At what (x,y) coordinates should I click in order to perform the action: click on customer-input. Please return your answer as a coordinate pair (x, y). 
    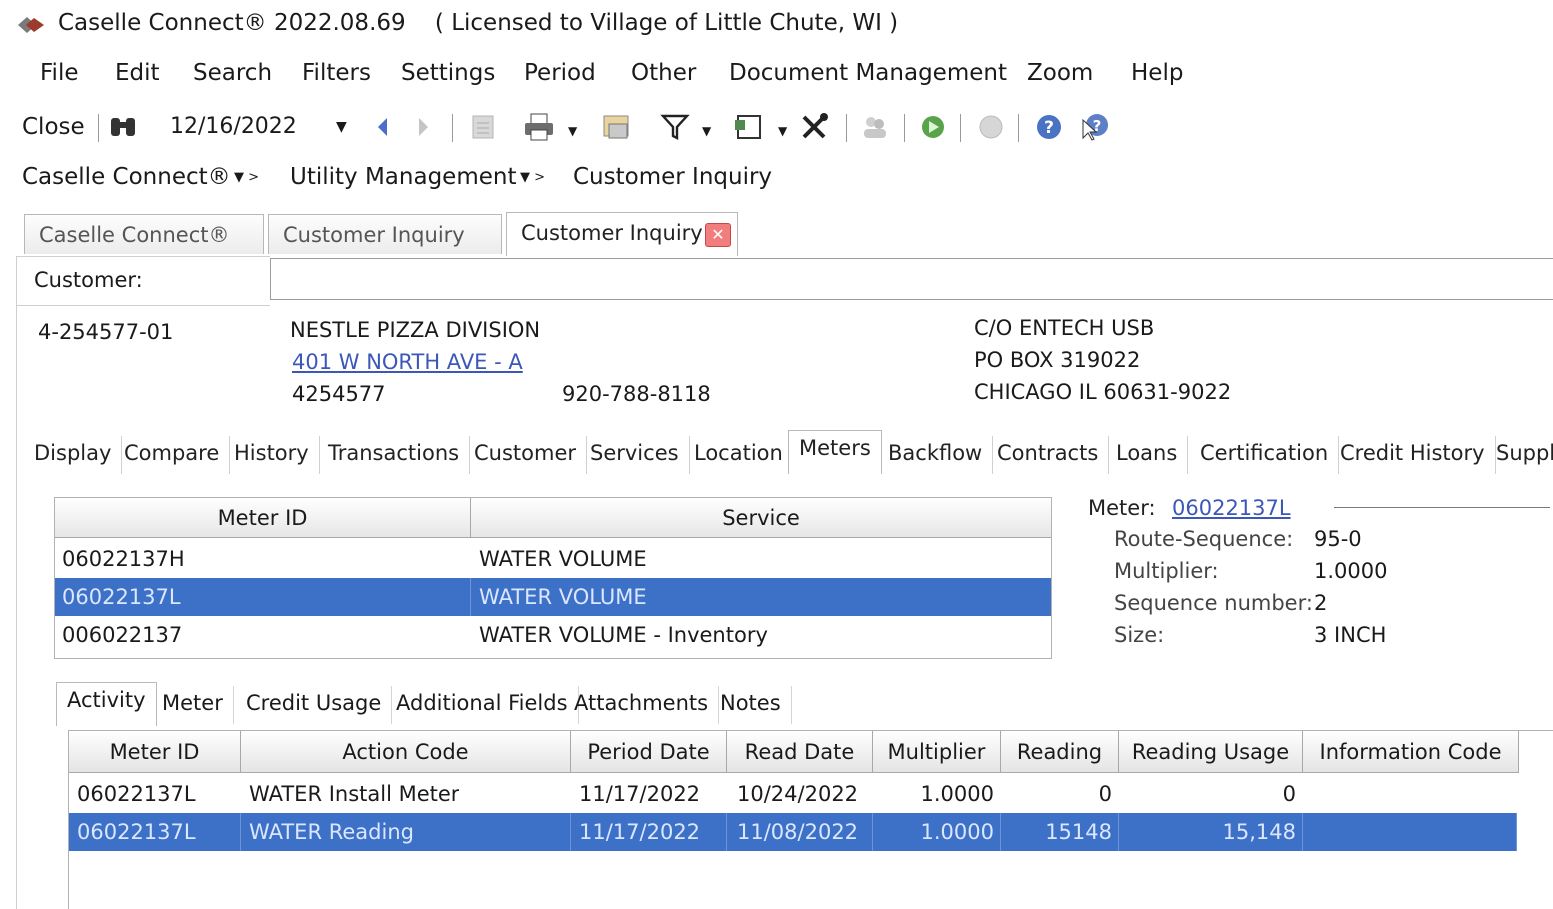
    Looking at the image, I should click on (911, 279).